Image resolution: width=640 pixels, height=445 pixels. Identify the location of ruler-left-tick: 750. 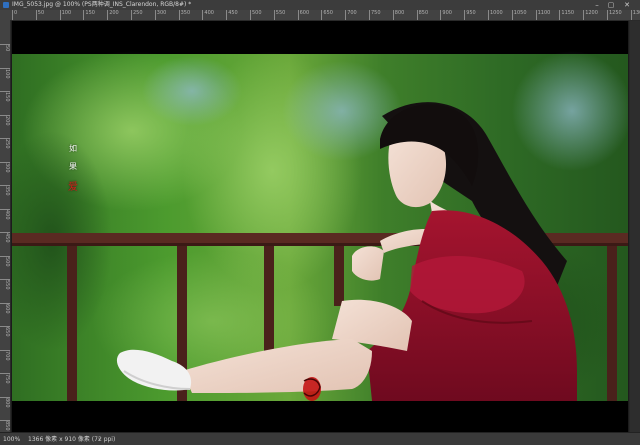
(5, 383).